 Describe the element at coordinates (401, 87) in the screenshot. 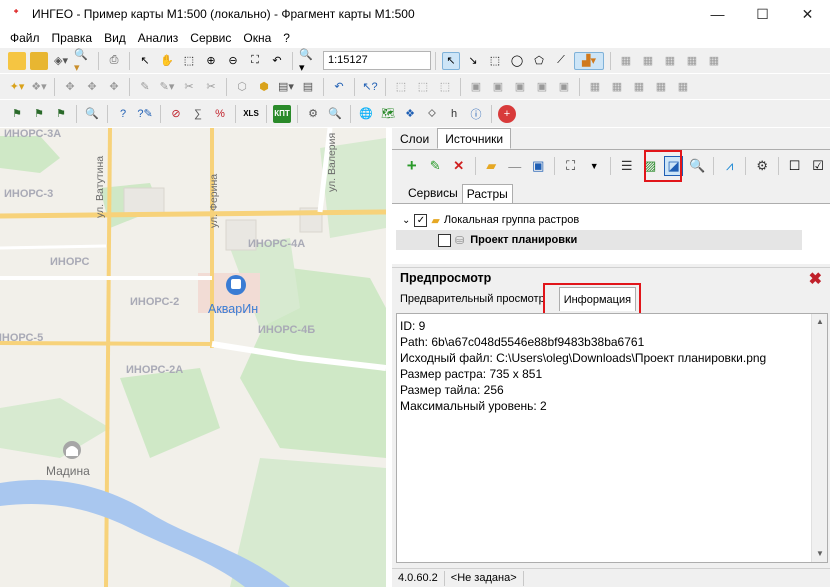

I see `edit-tool-10-icon: ⬚` at that location.